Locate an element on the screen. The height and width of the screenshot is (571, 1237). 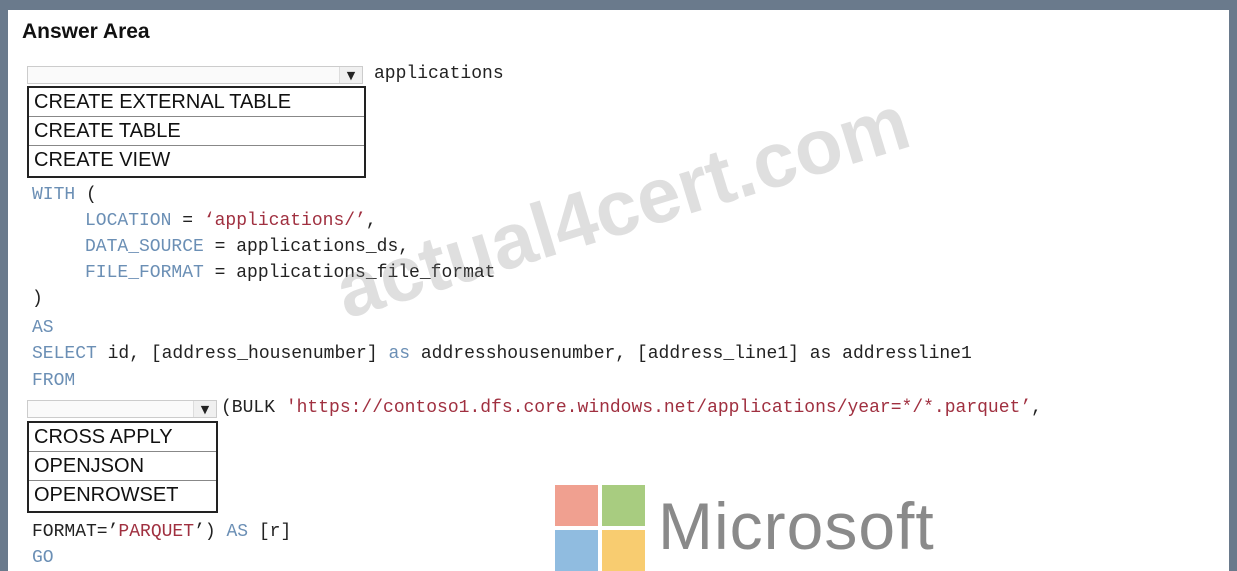
option-create-external-table: CREATE EXTERNAL TABLE is located at coordinates (196, 102).